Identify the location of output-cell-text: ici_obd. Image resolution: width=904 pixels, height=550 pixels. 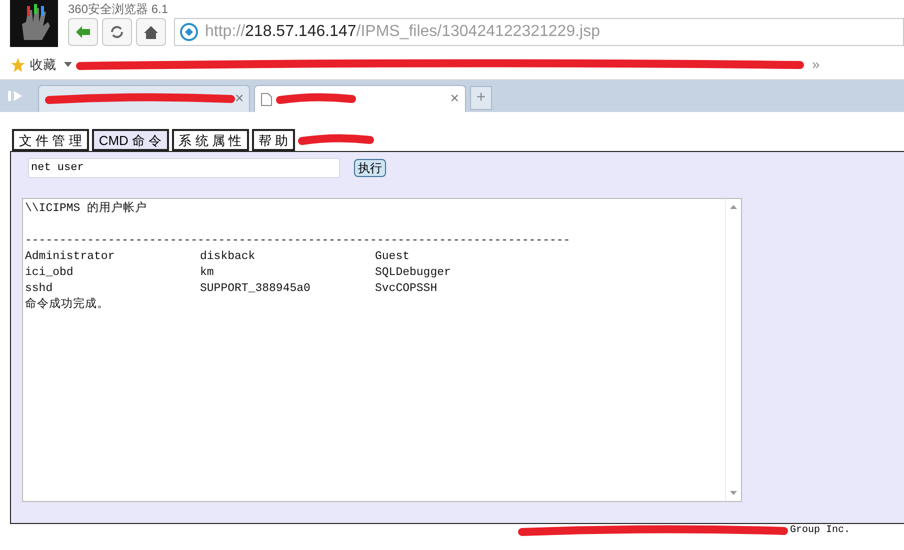
(49, 273).